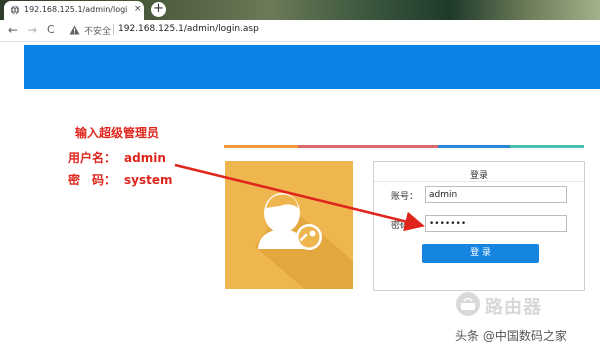  Describe the element at coordinates (300, 31) in the screenshot. I see `address-bar: ← → C 不安全 192.168.125.1/admin/login.asp` at that location.